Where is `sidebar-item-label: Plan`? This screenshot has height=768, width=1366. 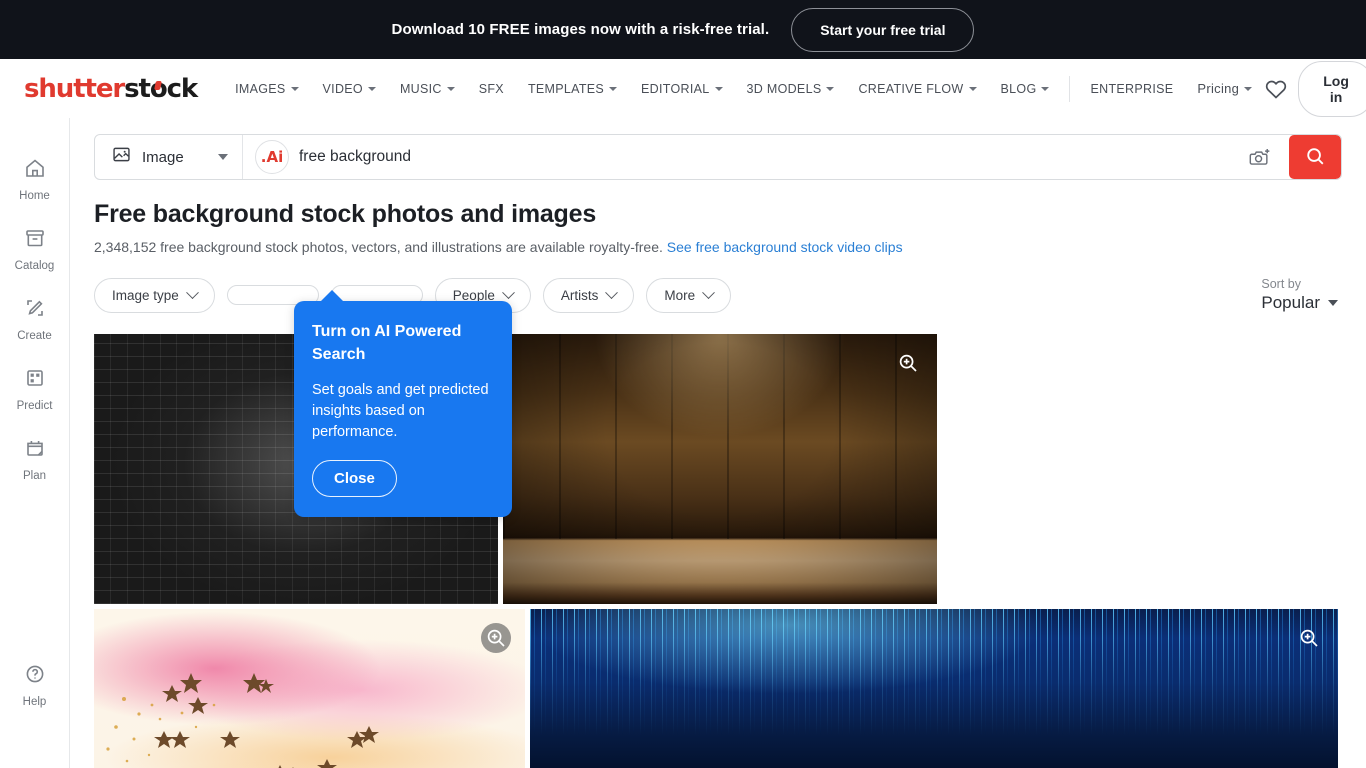
sidebar-item-label: Plan is located at coordinates (34, 476).